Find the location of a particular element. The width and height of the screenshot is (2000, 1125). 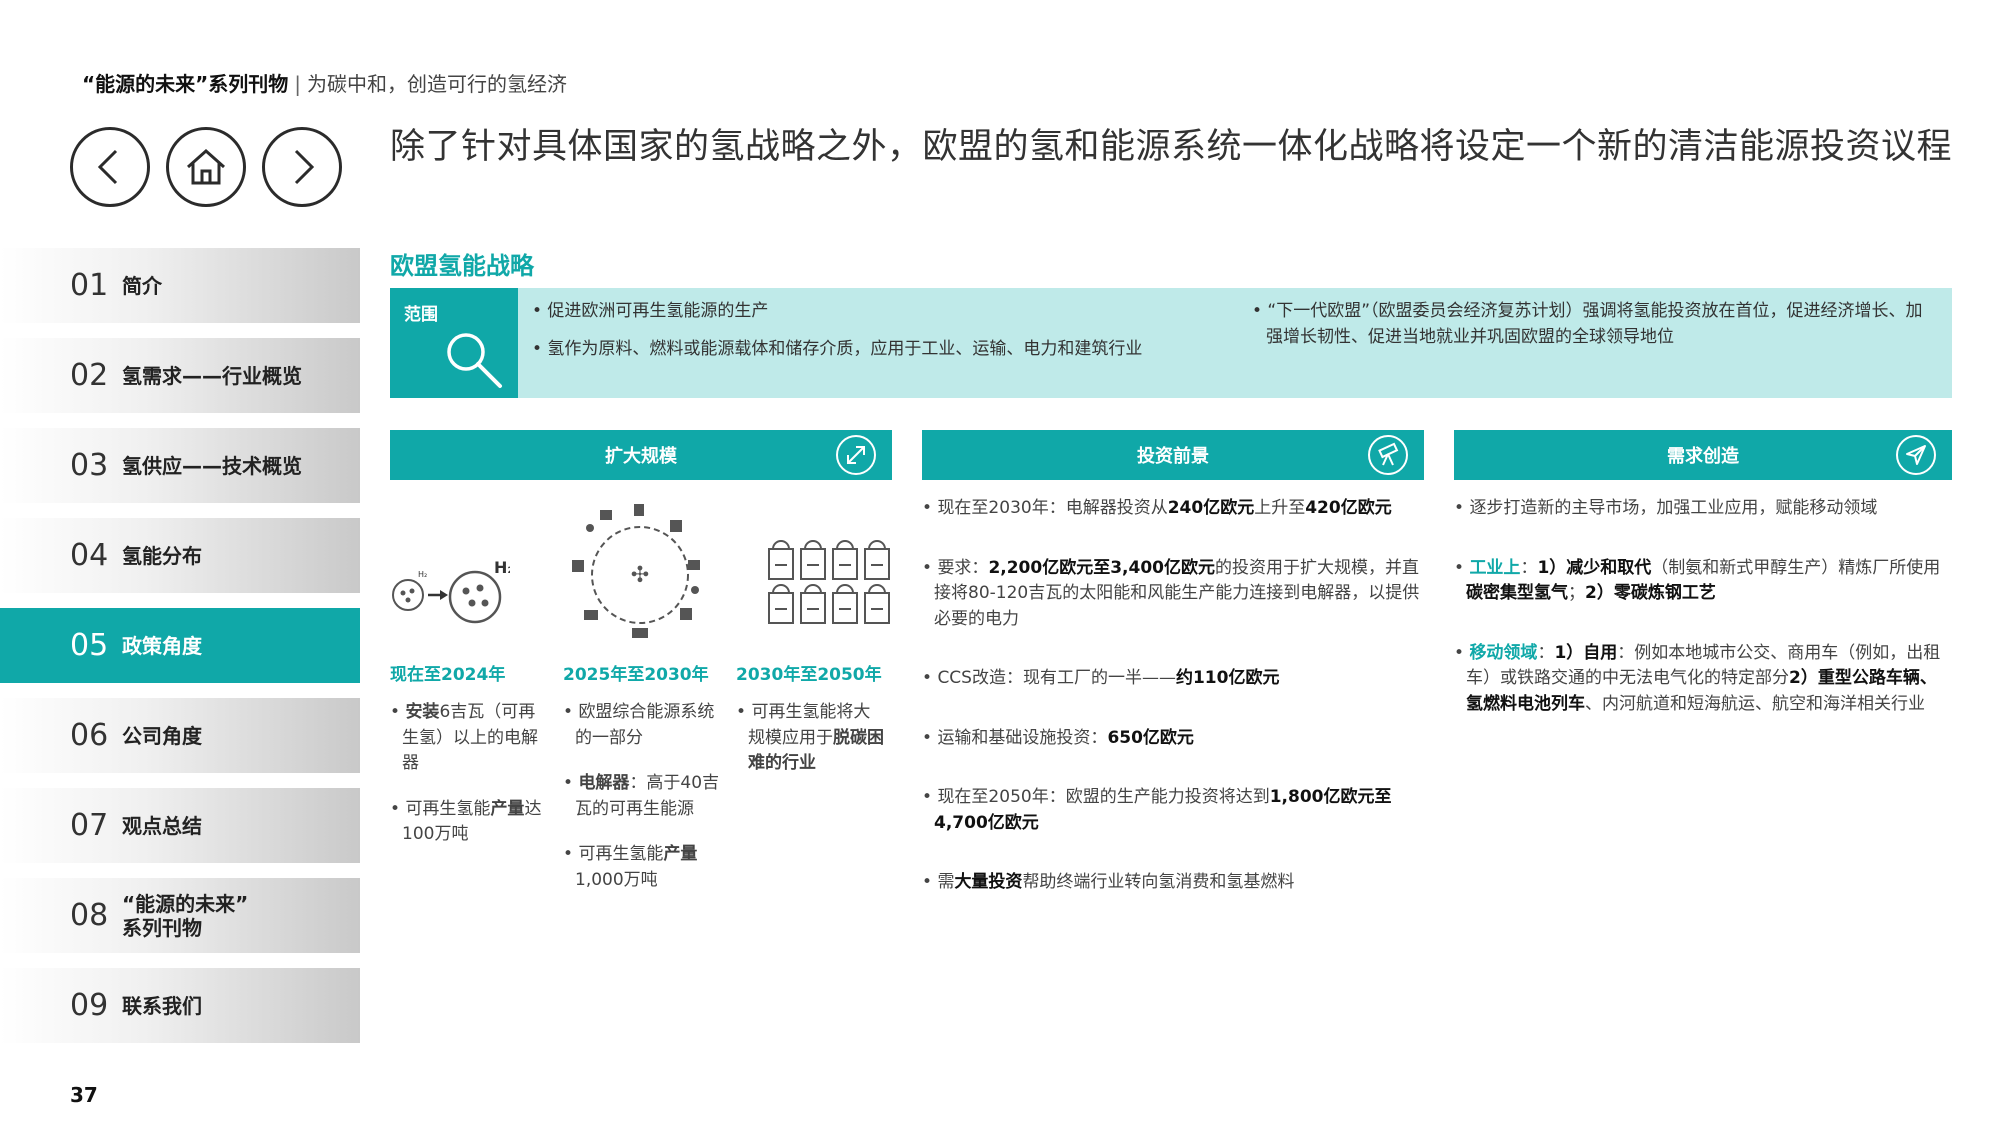

sidebar-item-09: 09 联系我们 is located at coordinates (180, 1005).